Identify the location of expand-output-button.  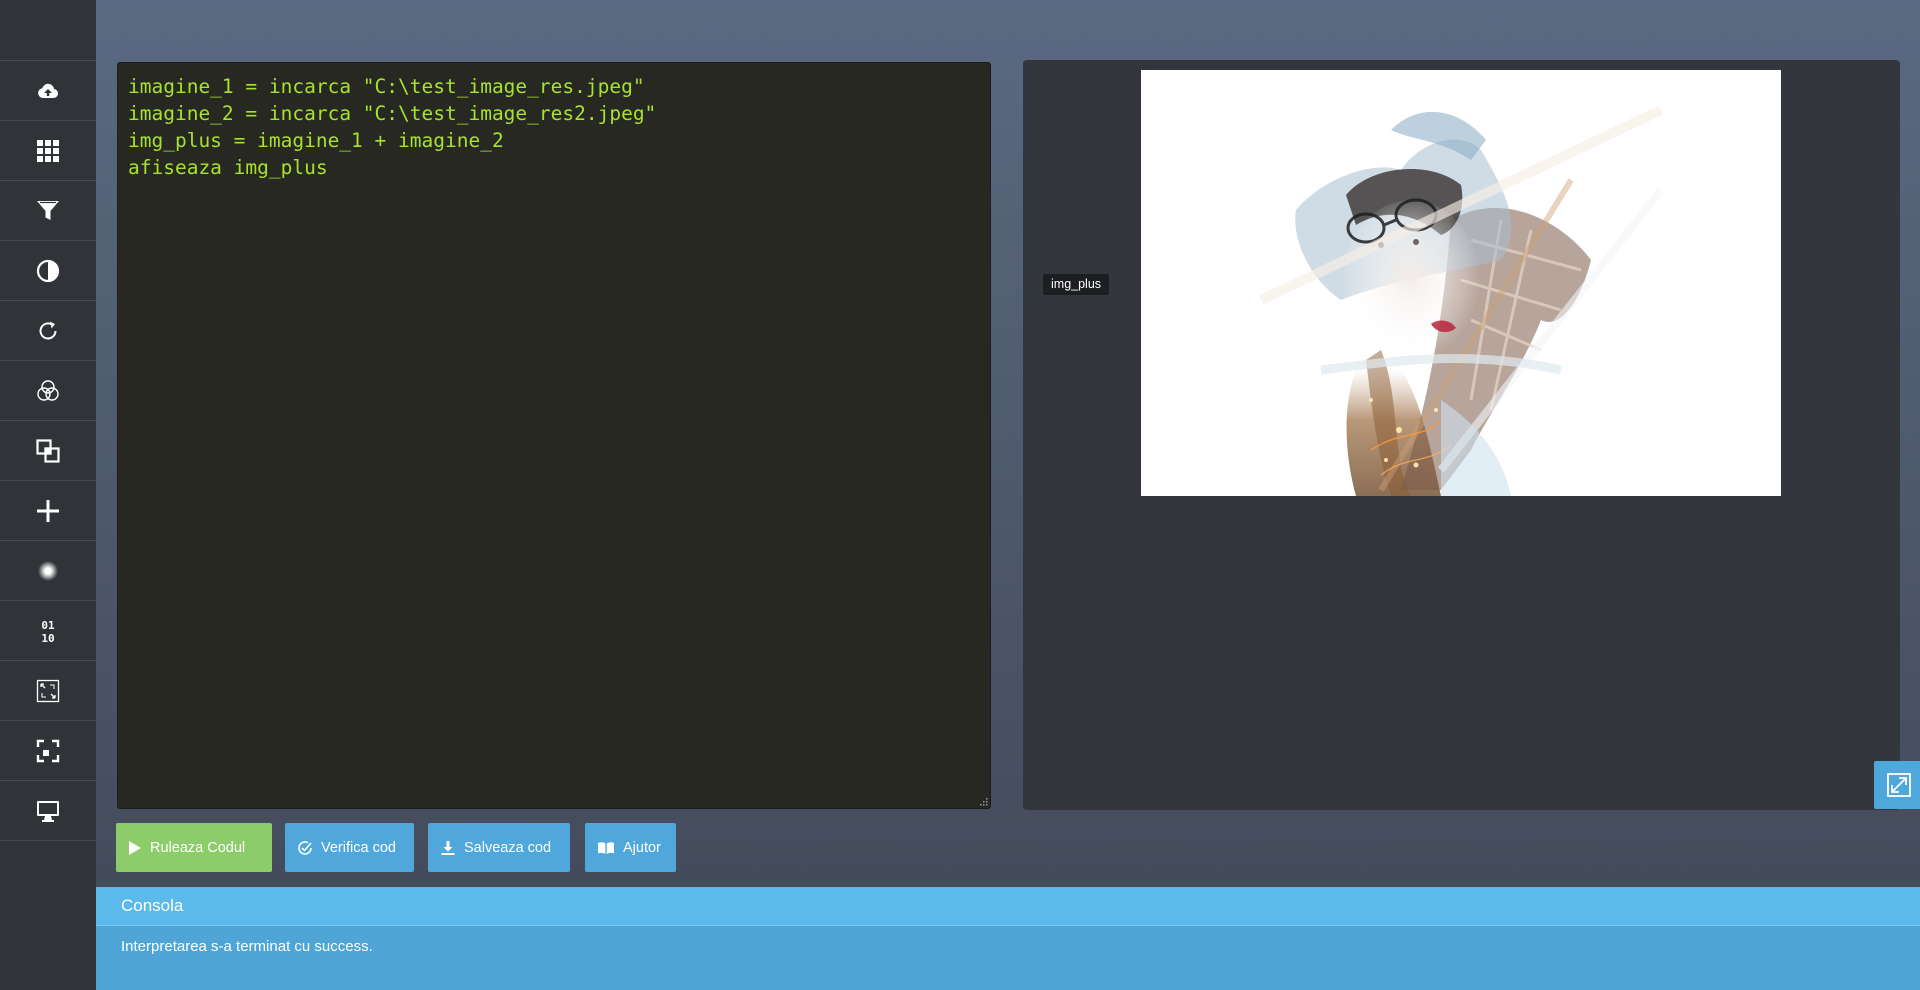
(1897, 785).